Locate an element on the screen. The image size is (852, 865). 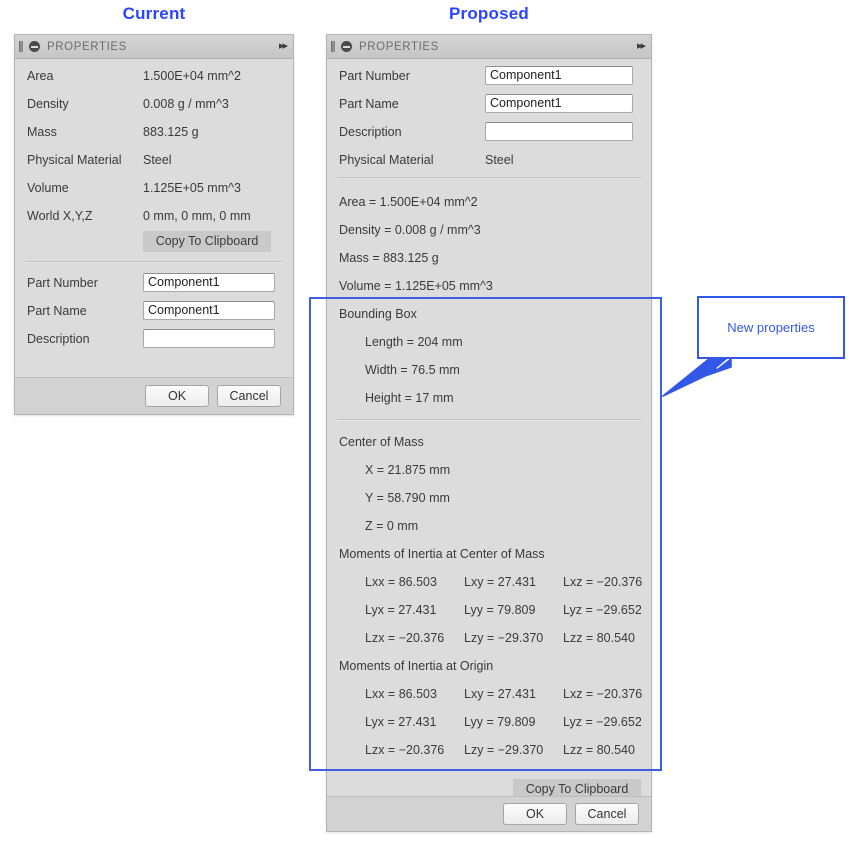
property-row: Mass 883.125 g is located at coordinates (155, 132).